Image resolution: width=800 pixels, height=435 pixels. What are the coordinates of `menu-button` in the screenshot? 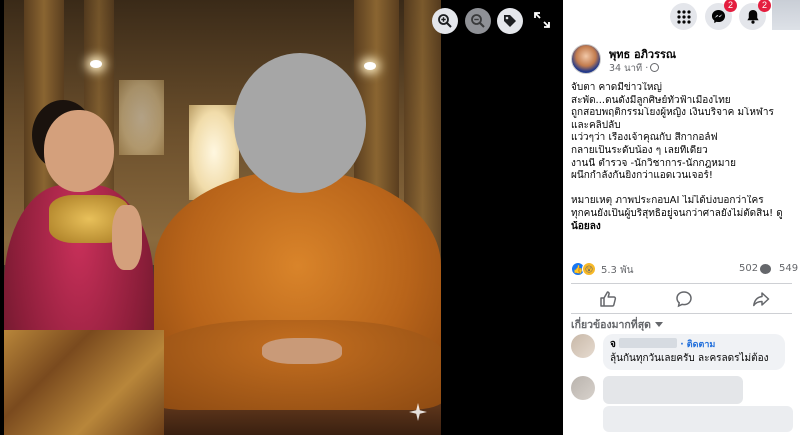 It's located at (683, 16).